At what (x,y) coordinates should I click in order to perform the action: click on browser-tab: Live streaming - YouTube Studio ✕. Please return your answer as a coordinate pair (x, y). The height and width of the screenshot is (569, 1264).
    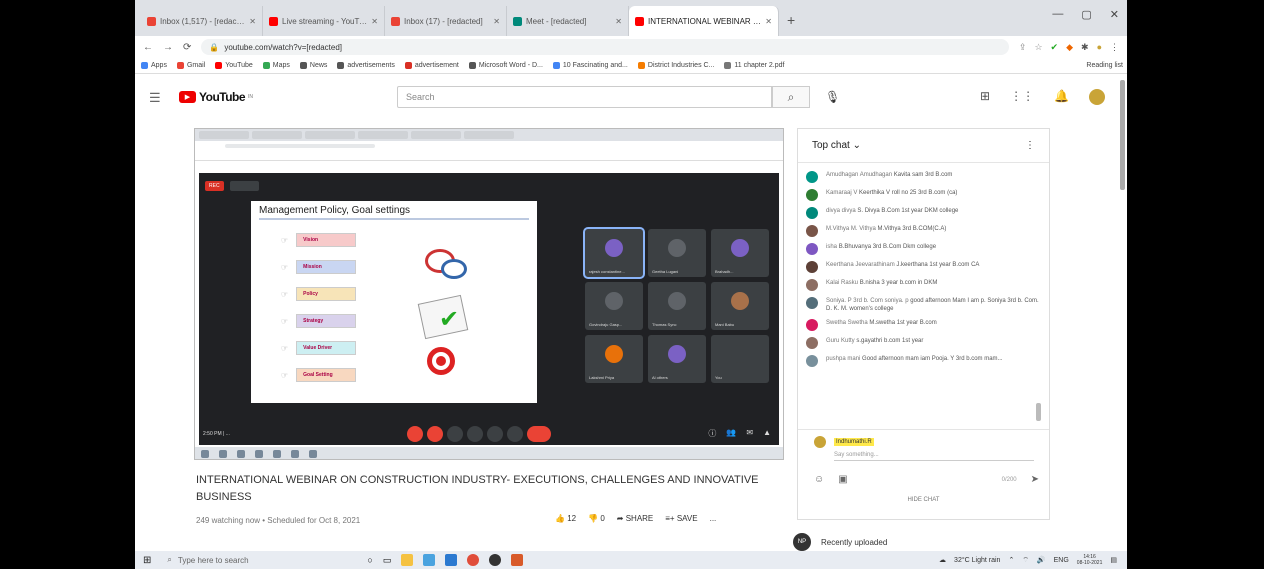
    Looking at the image, I should click on (324, 21).